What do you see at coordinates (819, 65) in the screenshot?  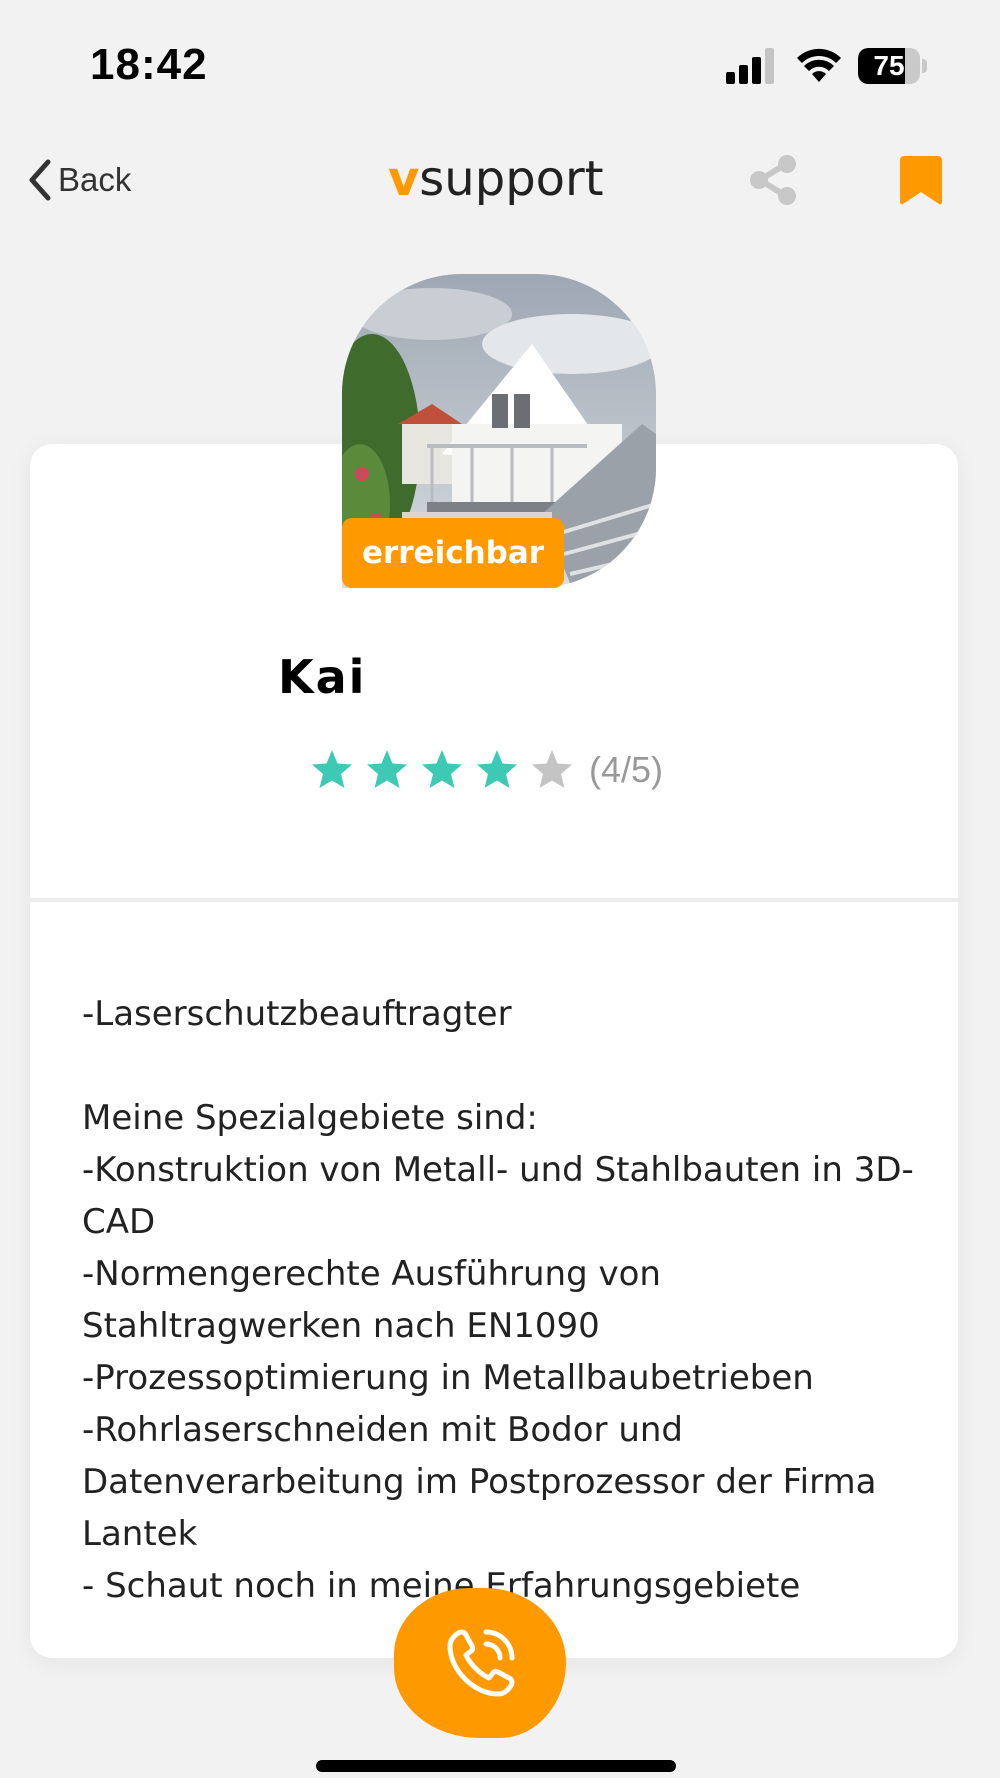 I see `wifi-icon` at bounding box center [819, 65].